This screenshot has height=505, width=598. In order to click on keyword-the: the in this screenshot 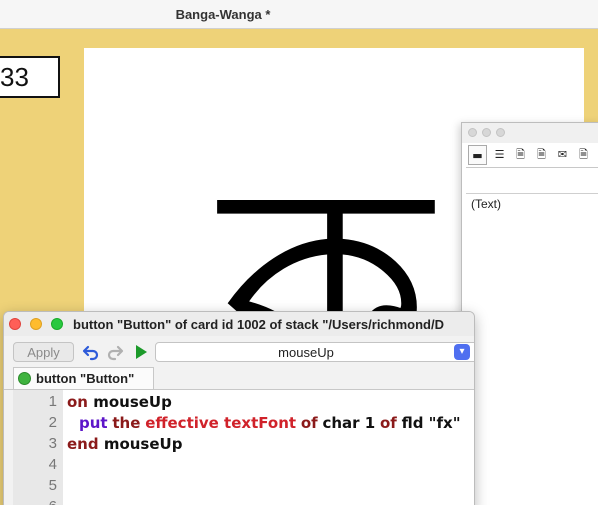, I will do `click(126, 423)`.